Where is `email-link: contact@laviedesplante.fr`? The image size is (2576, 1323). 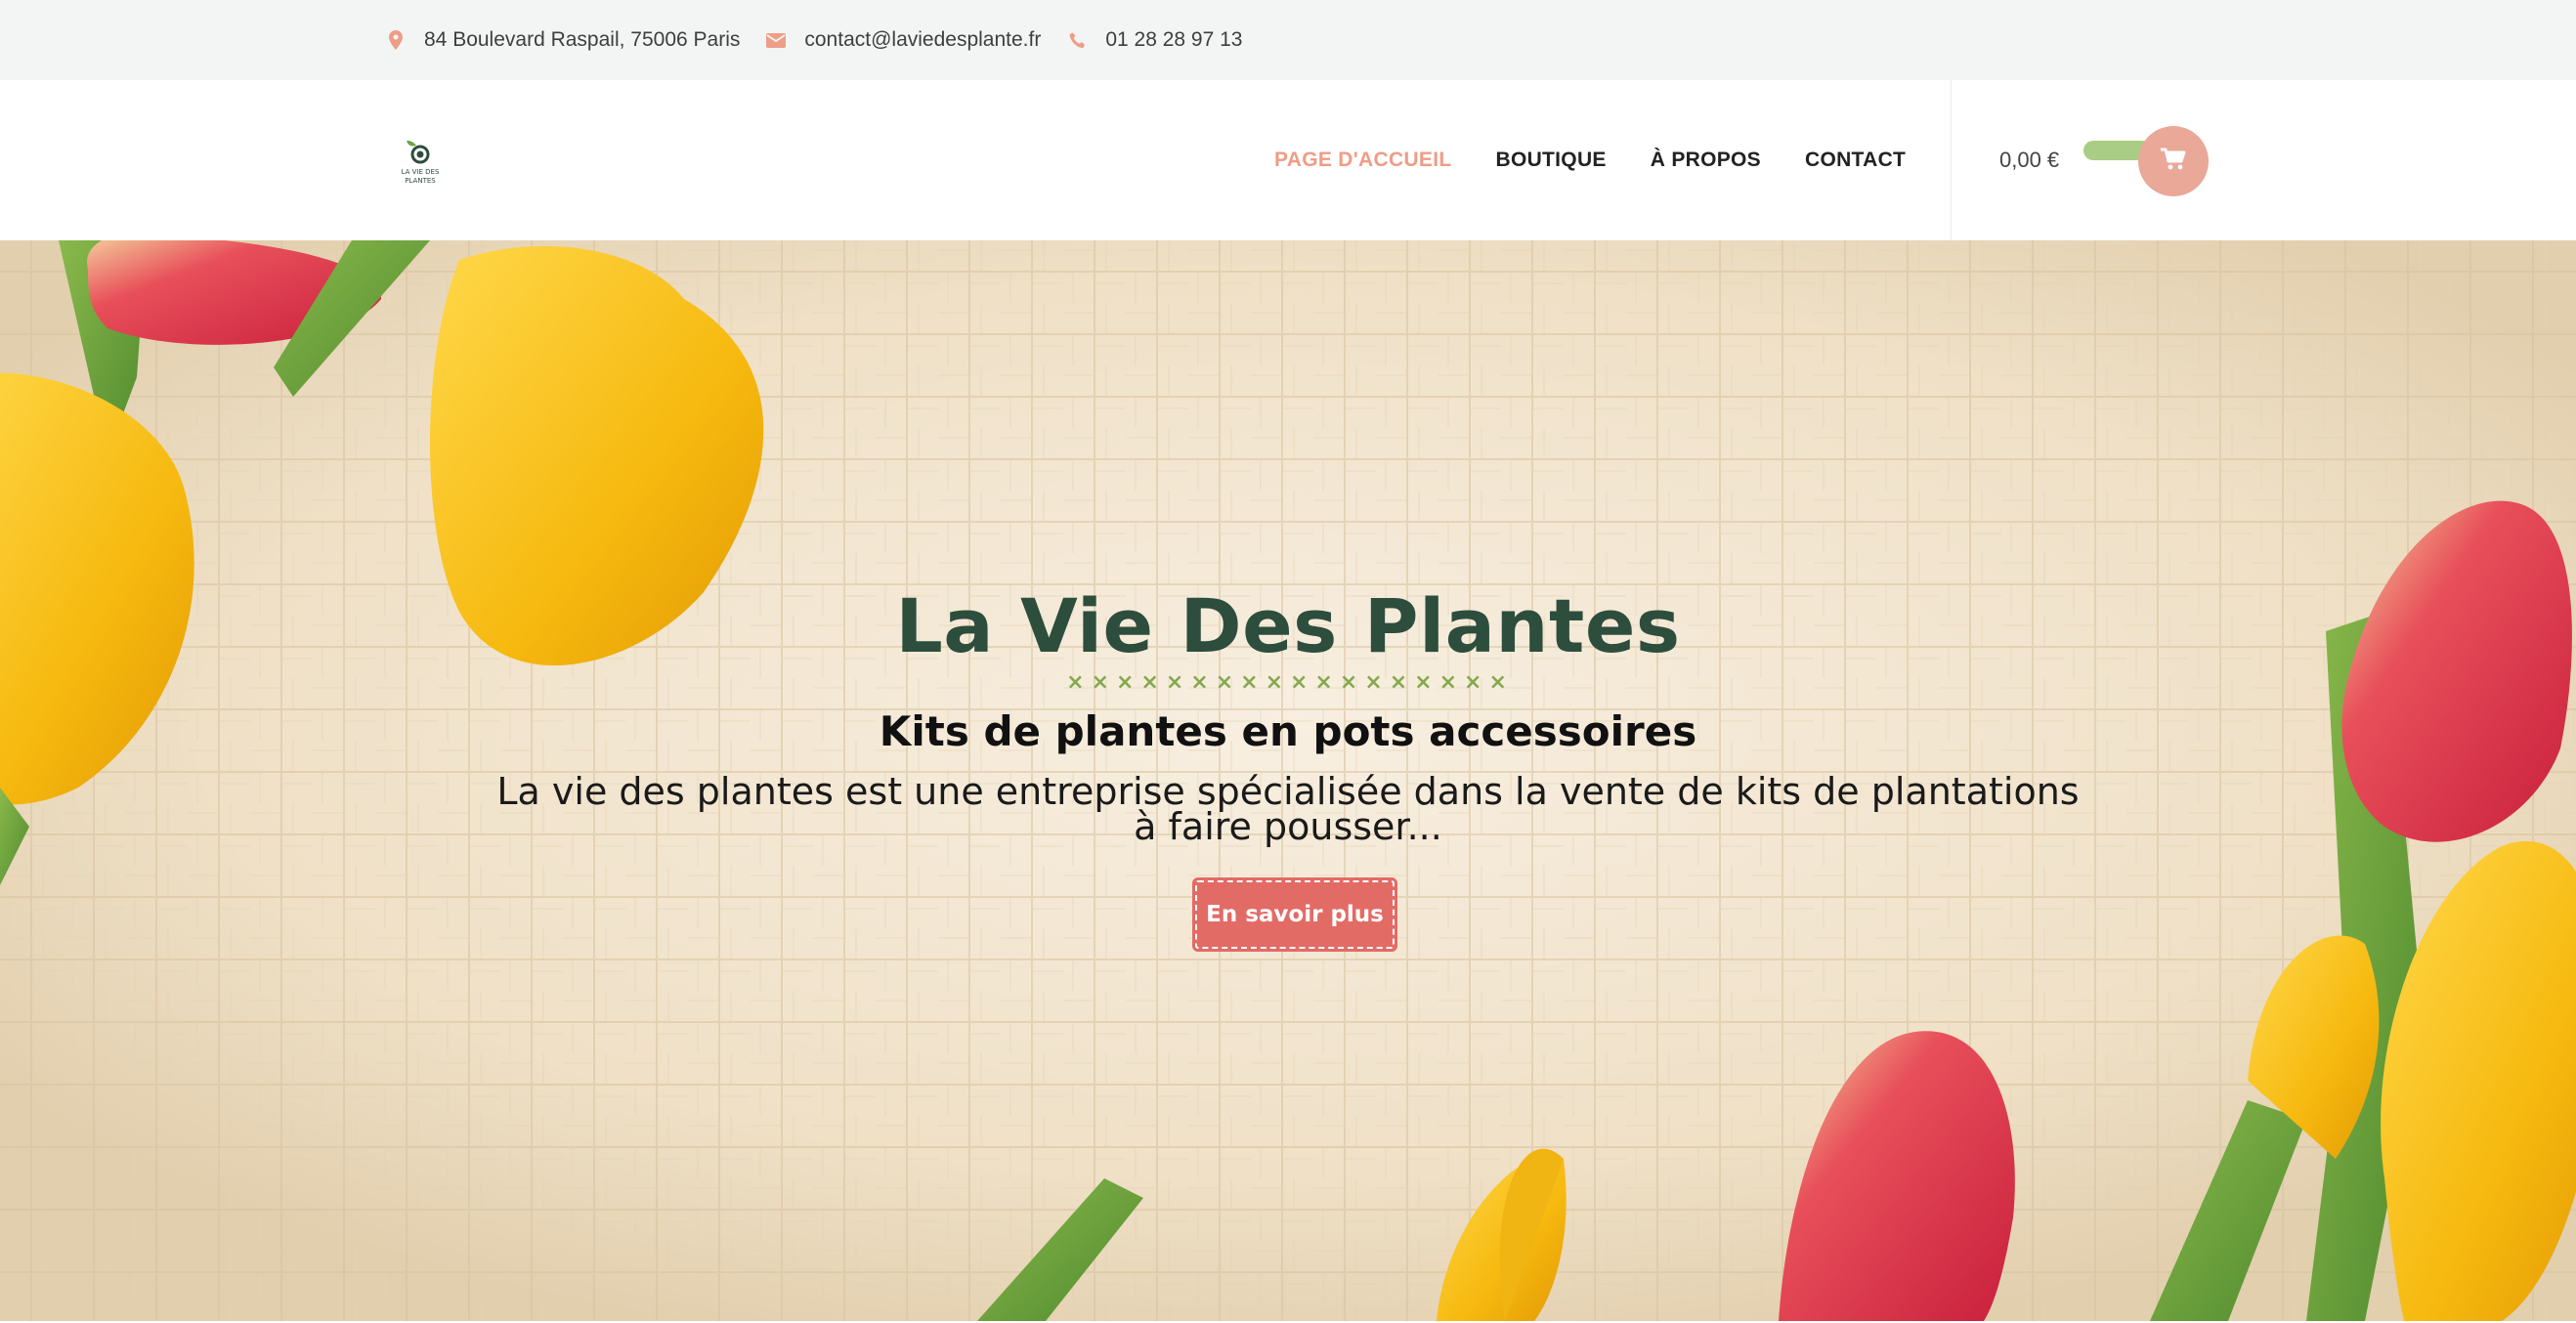
email-link: contact@laviedesplante.fr is located at coordinates (923, 40).